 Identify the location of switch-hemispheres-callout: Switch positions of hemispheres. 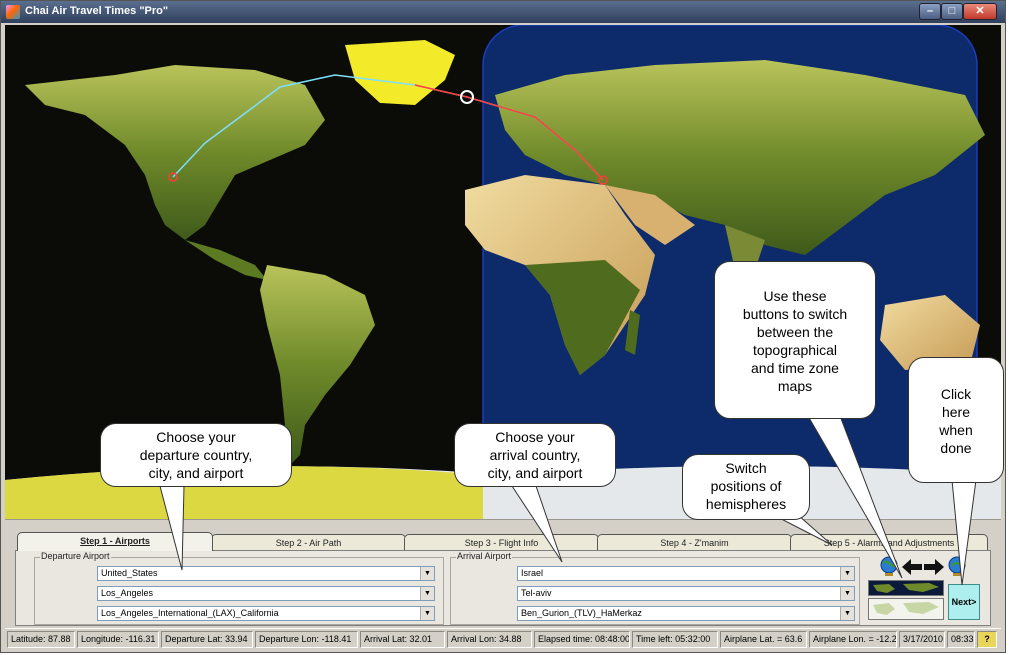
(746, 487).